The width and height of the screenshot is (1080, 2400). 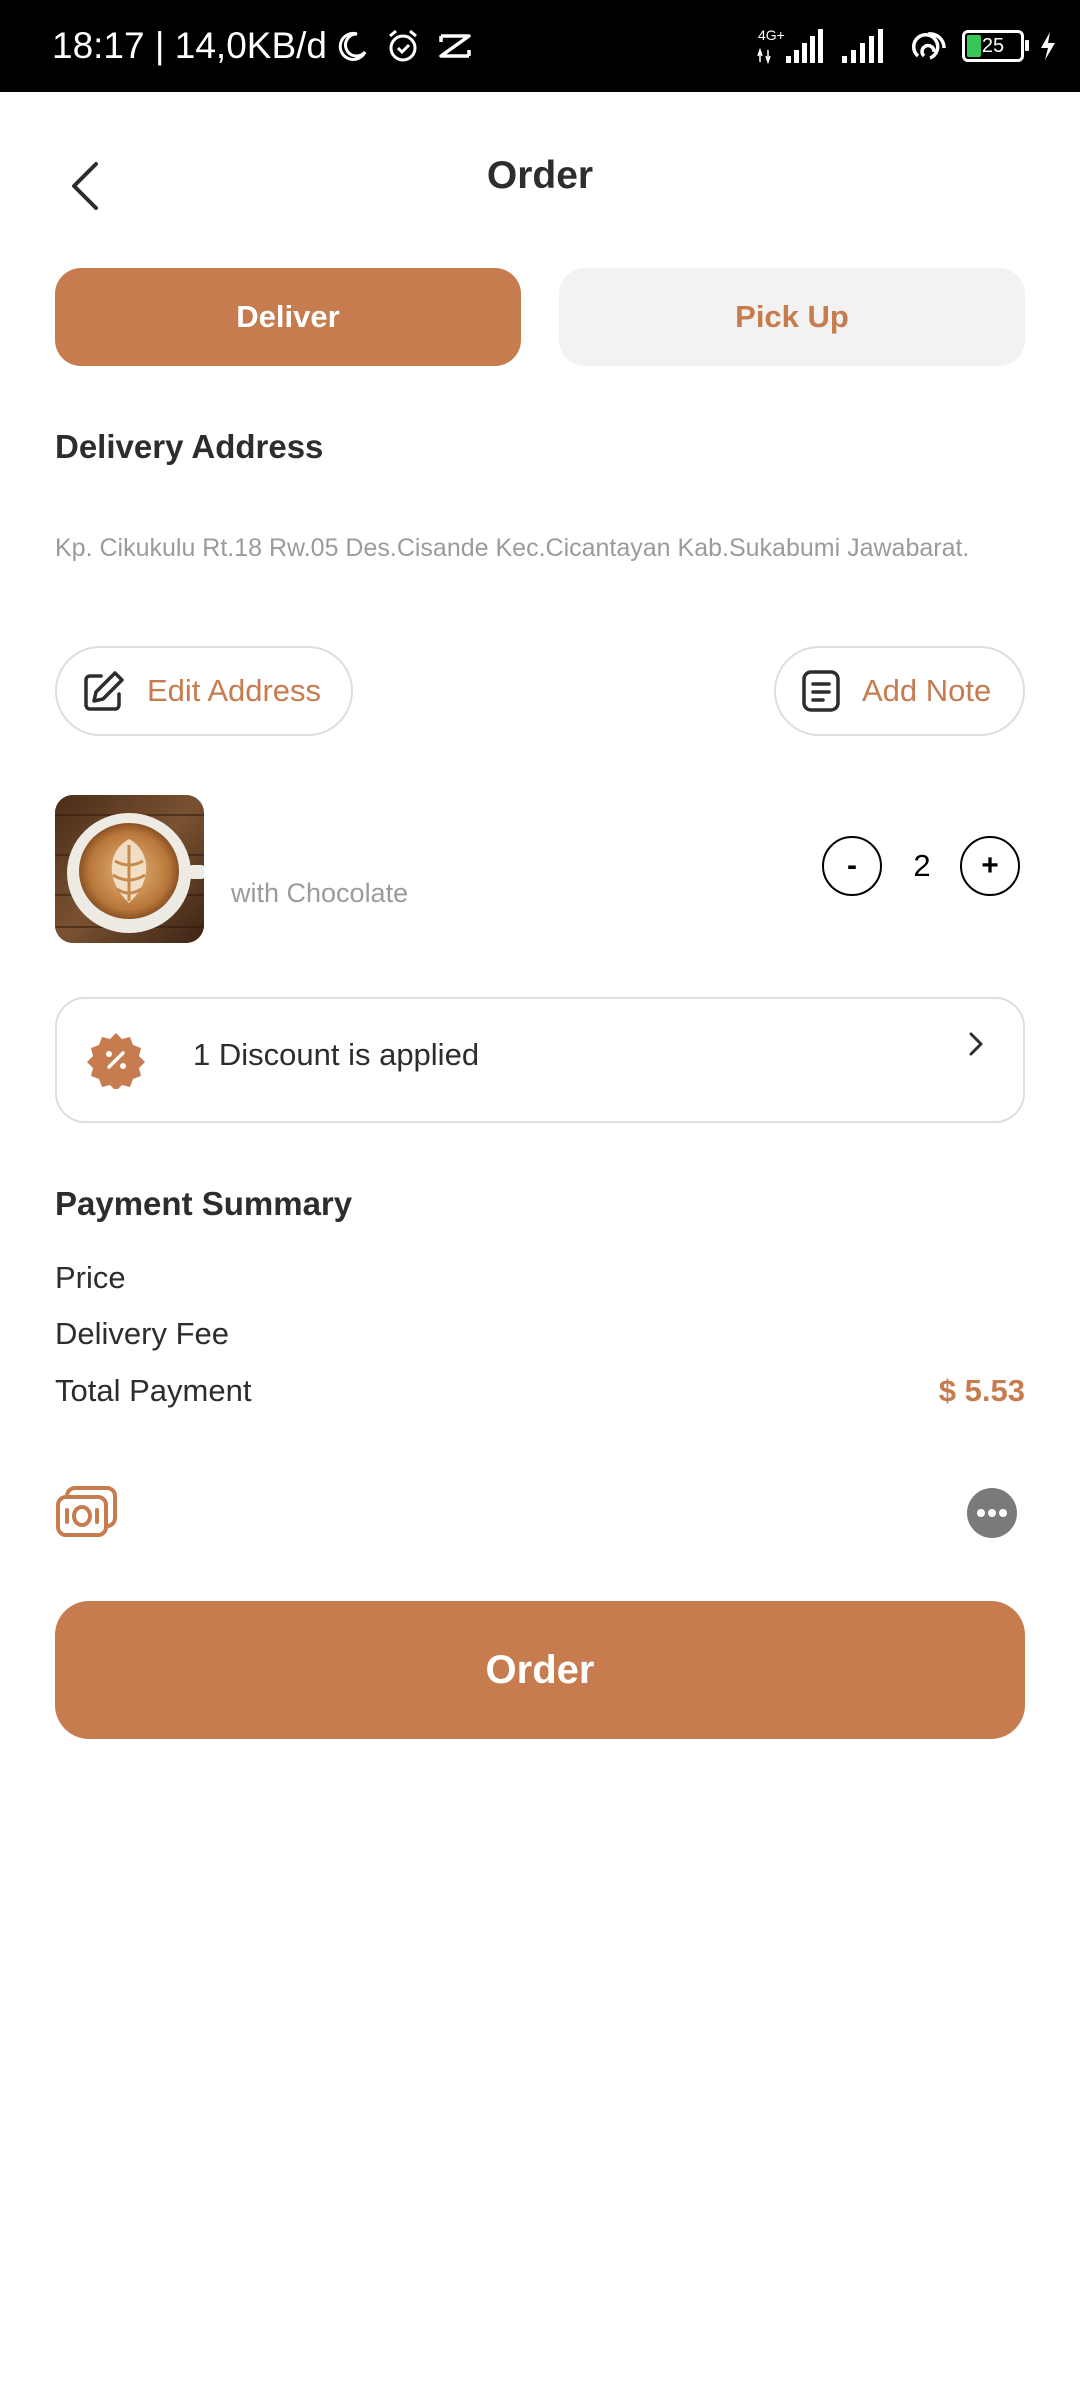 What do you see at coordinates (990, 866) in the screenshot?
I see `increase-quantity-button: +` at bounding box center [990, 866].